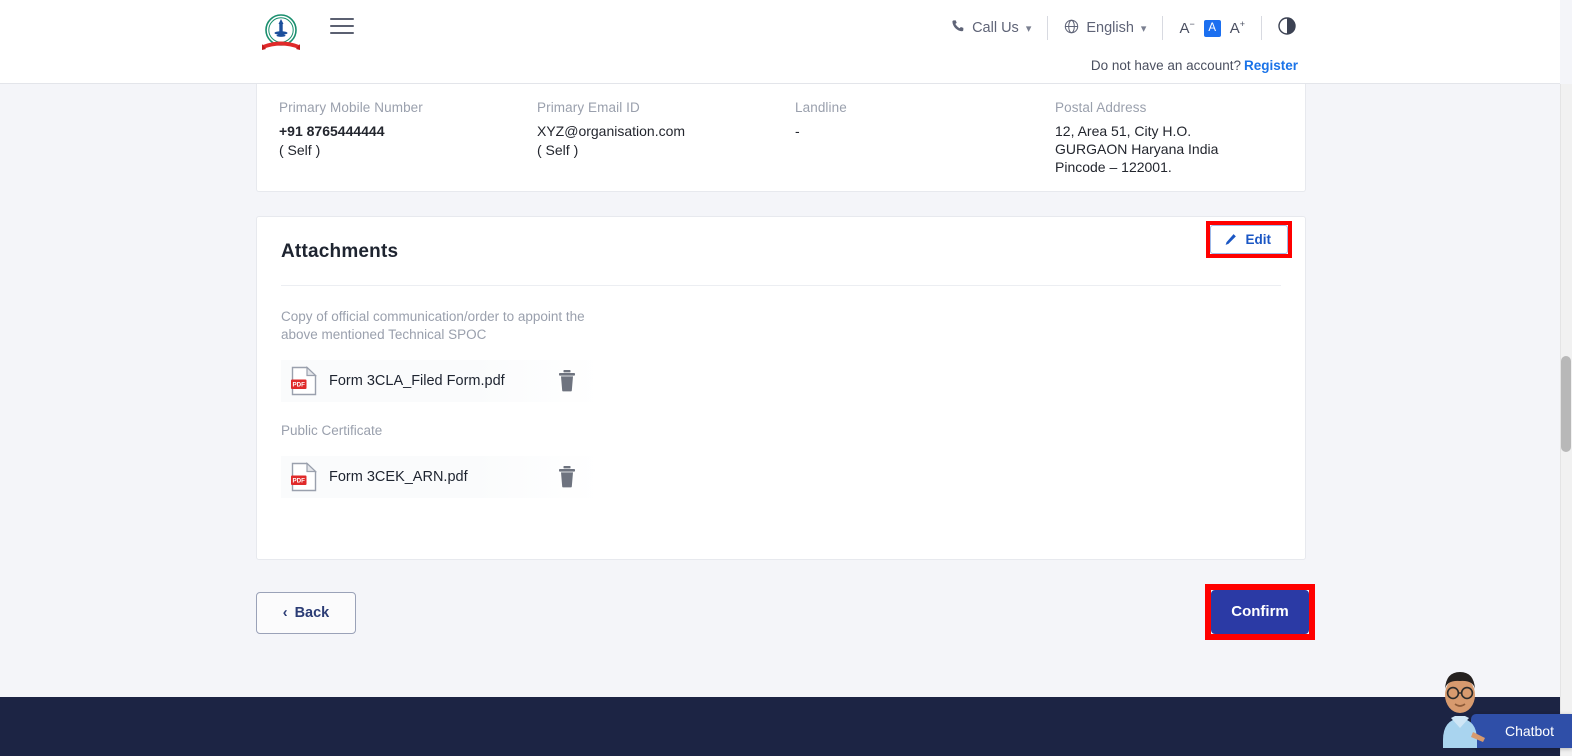 The image size is (1572, 756). What do you see at coordinates (340, 251) in the screenshot?
I see `attachments-title: Attachments` at bounding box center [340, 251].